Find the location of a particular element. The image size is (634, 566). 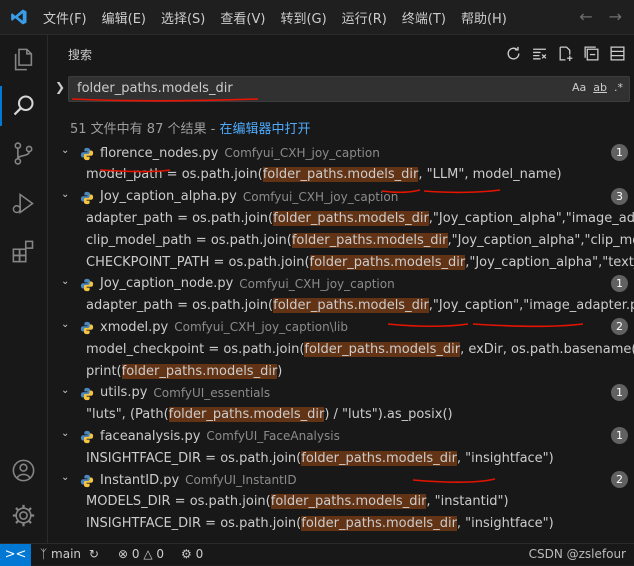

branch-status: ᛉ main ↻ is located at coordinates (69, 554).